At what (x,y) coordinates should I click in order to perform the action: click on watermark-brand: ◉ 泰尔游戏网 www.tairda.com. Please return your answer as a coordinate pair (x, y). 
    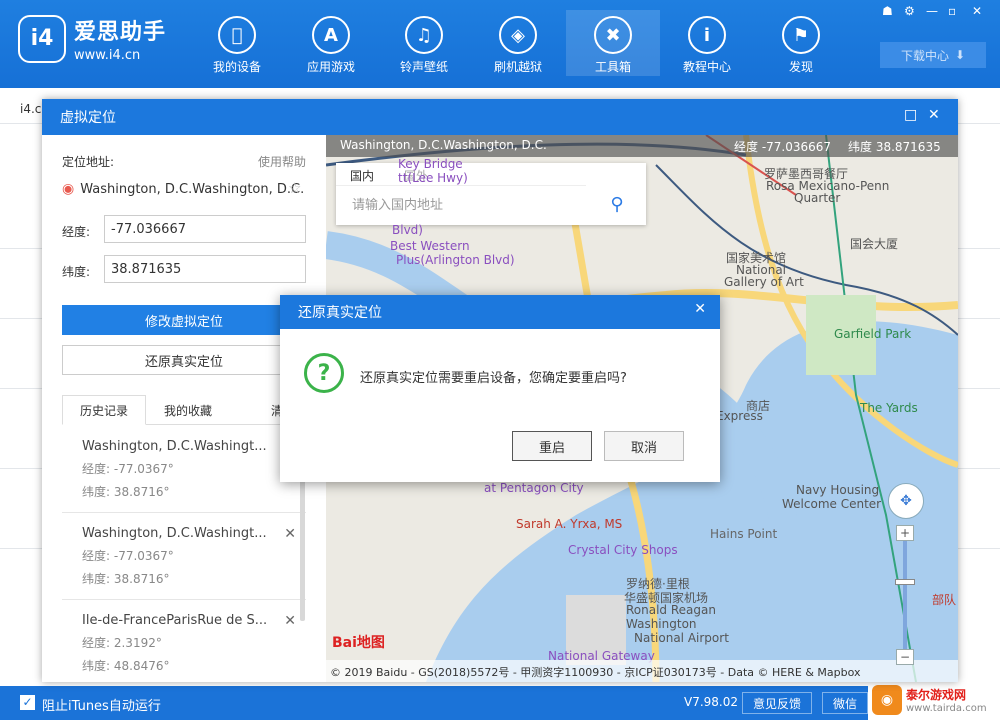
    Looking at the image, I should click on (934, 700).